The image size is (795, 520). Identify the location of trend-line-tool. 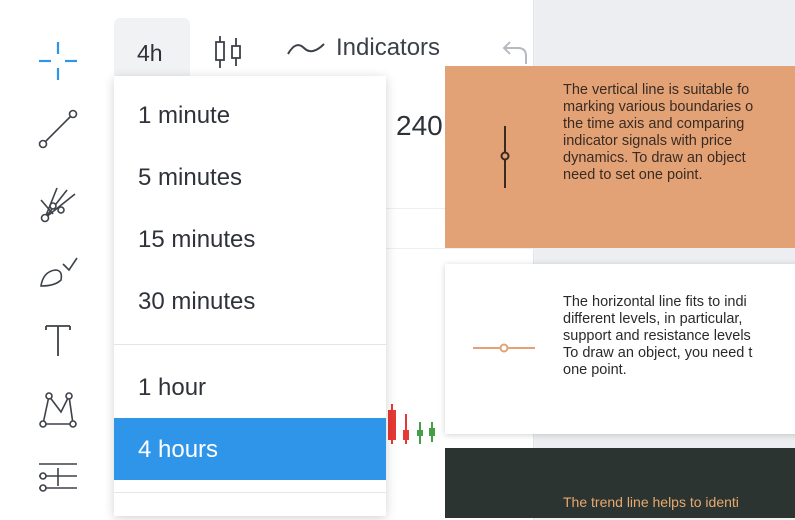
(58, 129).